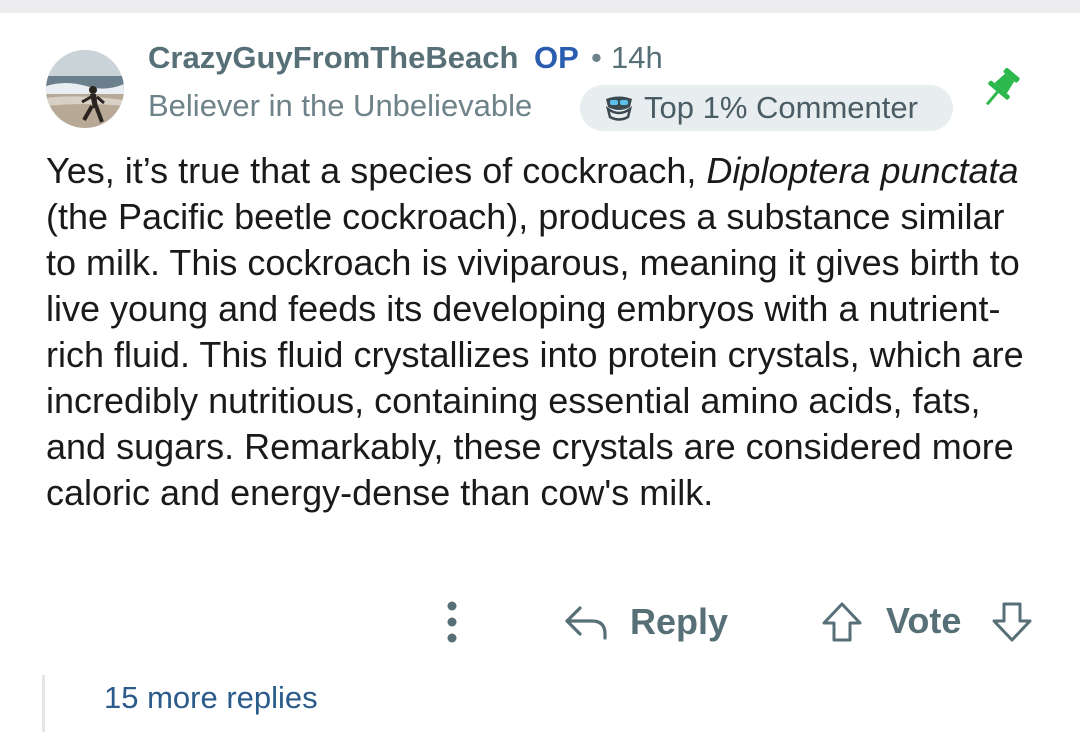 This screenshot has height=738, width=1080. I want to click on downvote-arrow-icon, so click(1012, 622).